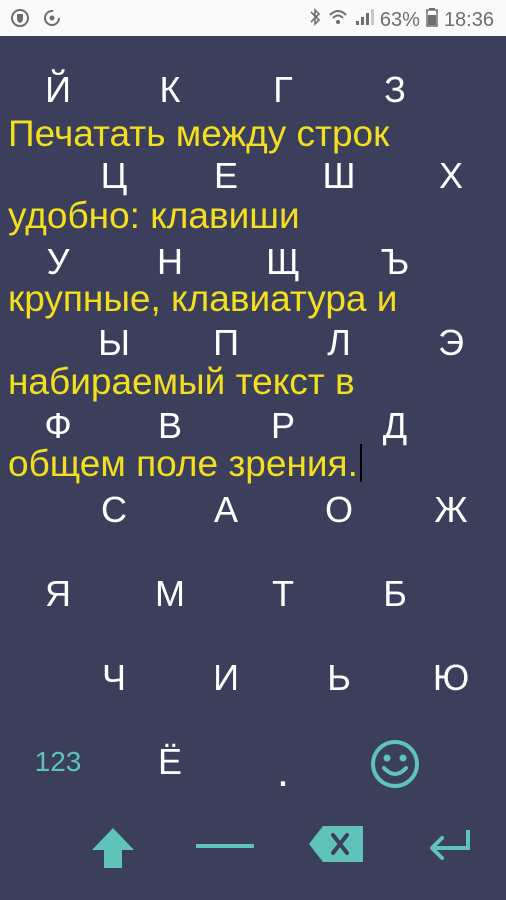 Image resolution: width=506 pixels, height=900 pixels. Describe the element at coordinates (203, 298) in the screenshot. I see `typed-text-line-3: крупные, клавиатура и` at that location.